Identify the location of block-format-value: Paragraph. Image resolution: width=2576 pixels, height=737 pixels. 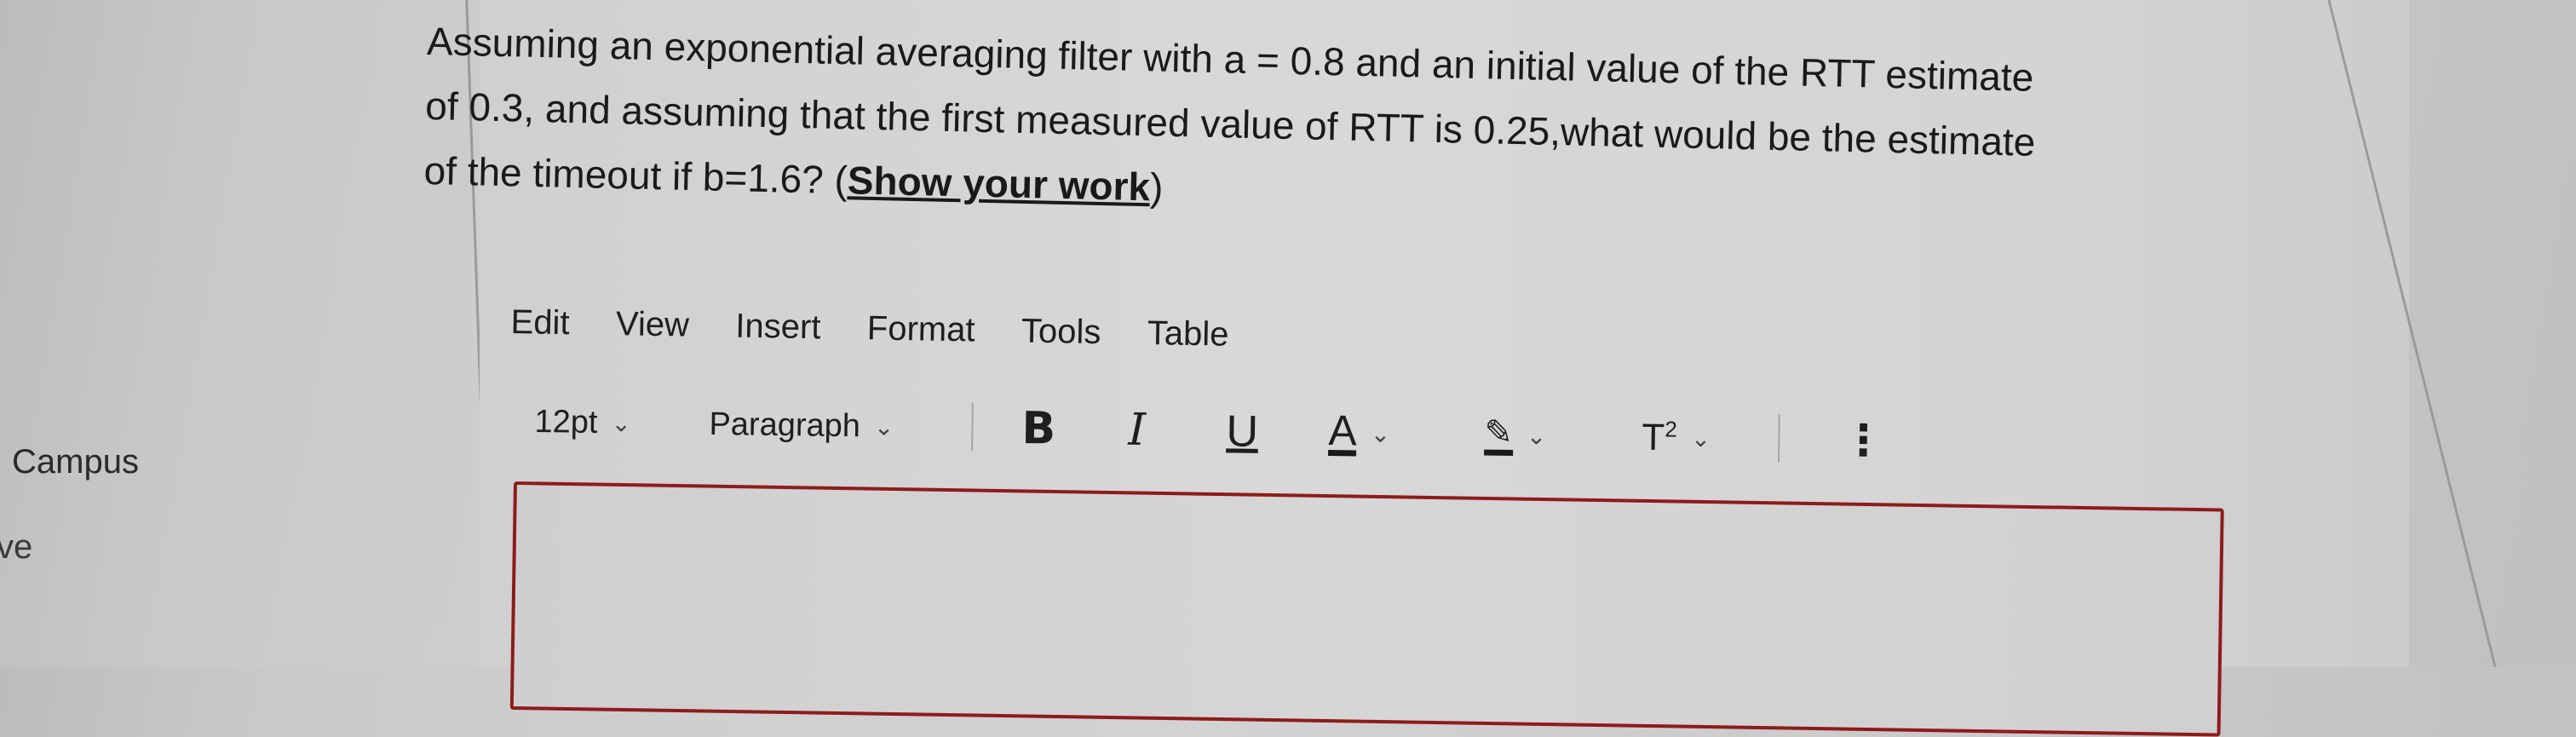
(785, 425).